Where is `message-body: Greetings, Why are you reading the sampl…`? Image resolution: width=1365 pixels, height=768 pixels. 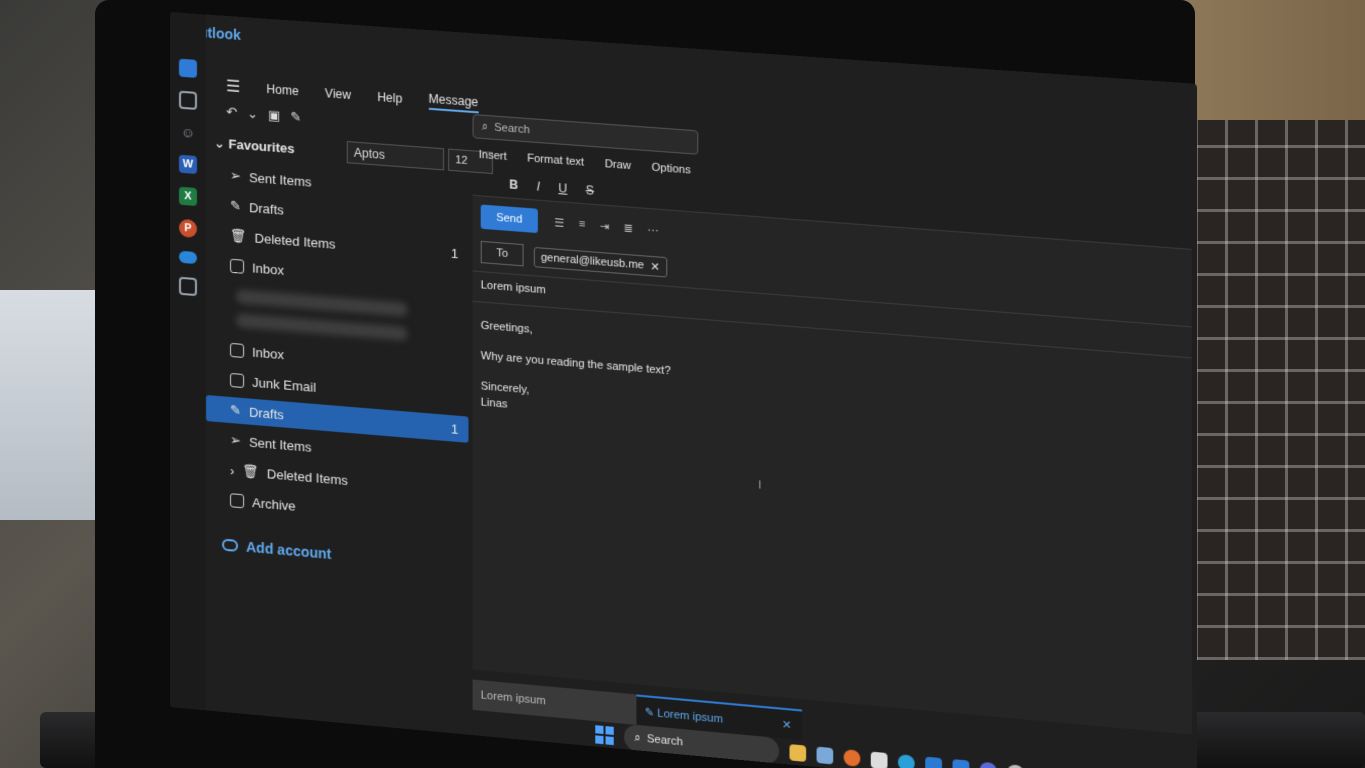
message-body: Greetings, Why are you reading the sampl… is located at coordinates (576, 372).